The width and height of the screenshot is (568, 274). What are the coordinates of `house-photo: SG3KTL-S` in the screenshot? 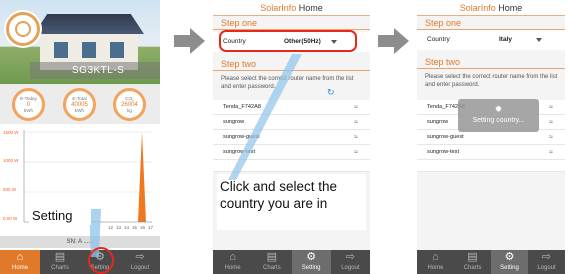 It's located at (80, 42).